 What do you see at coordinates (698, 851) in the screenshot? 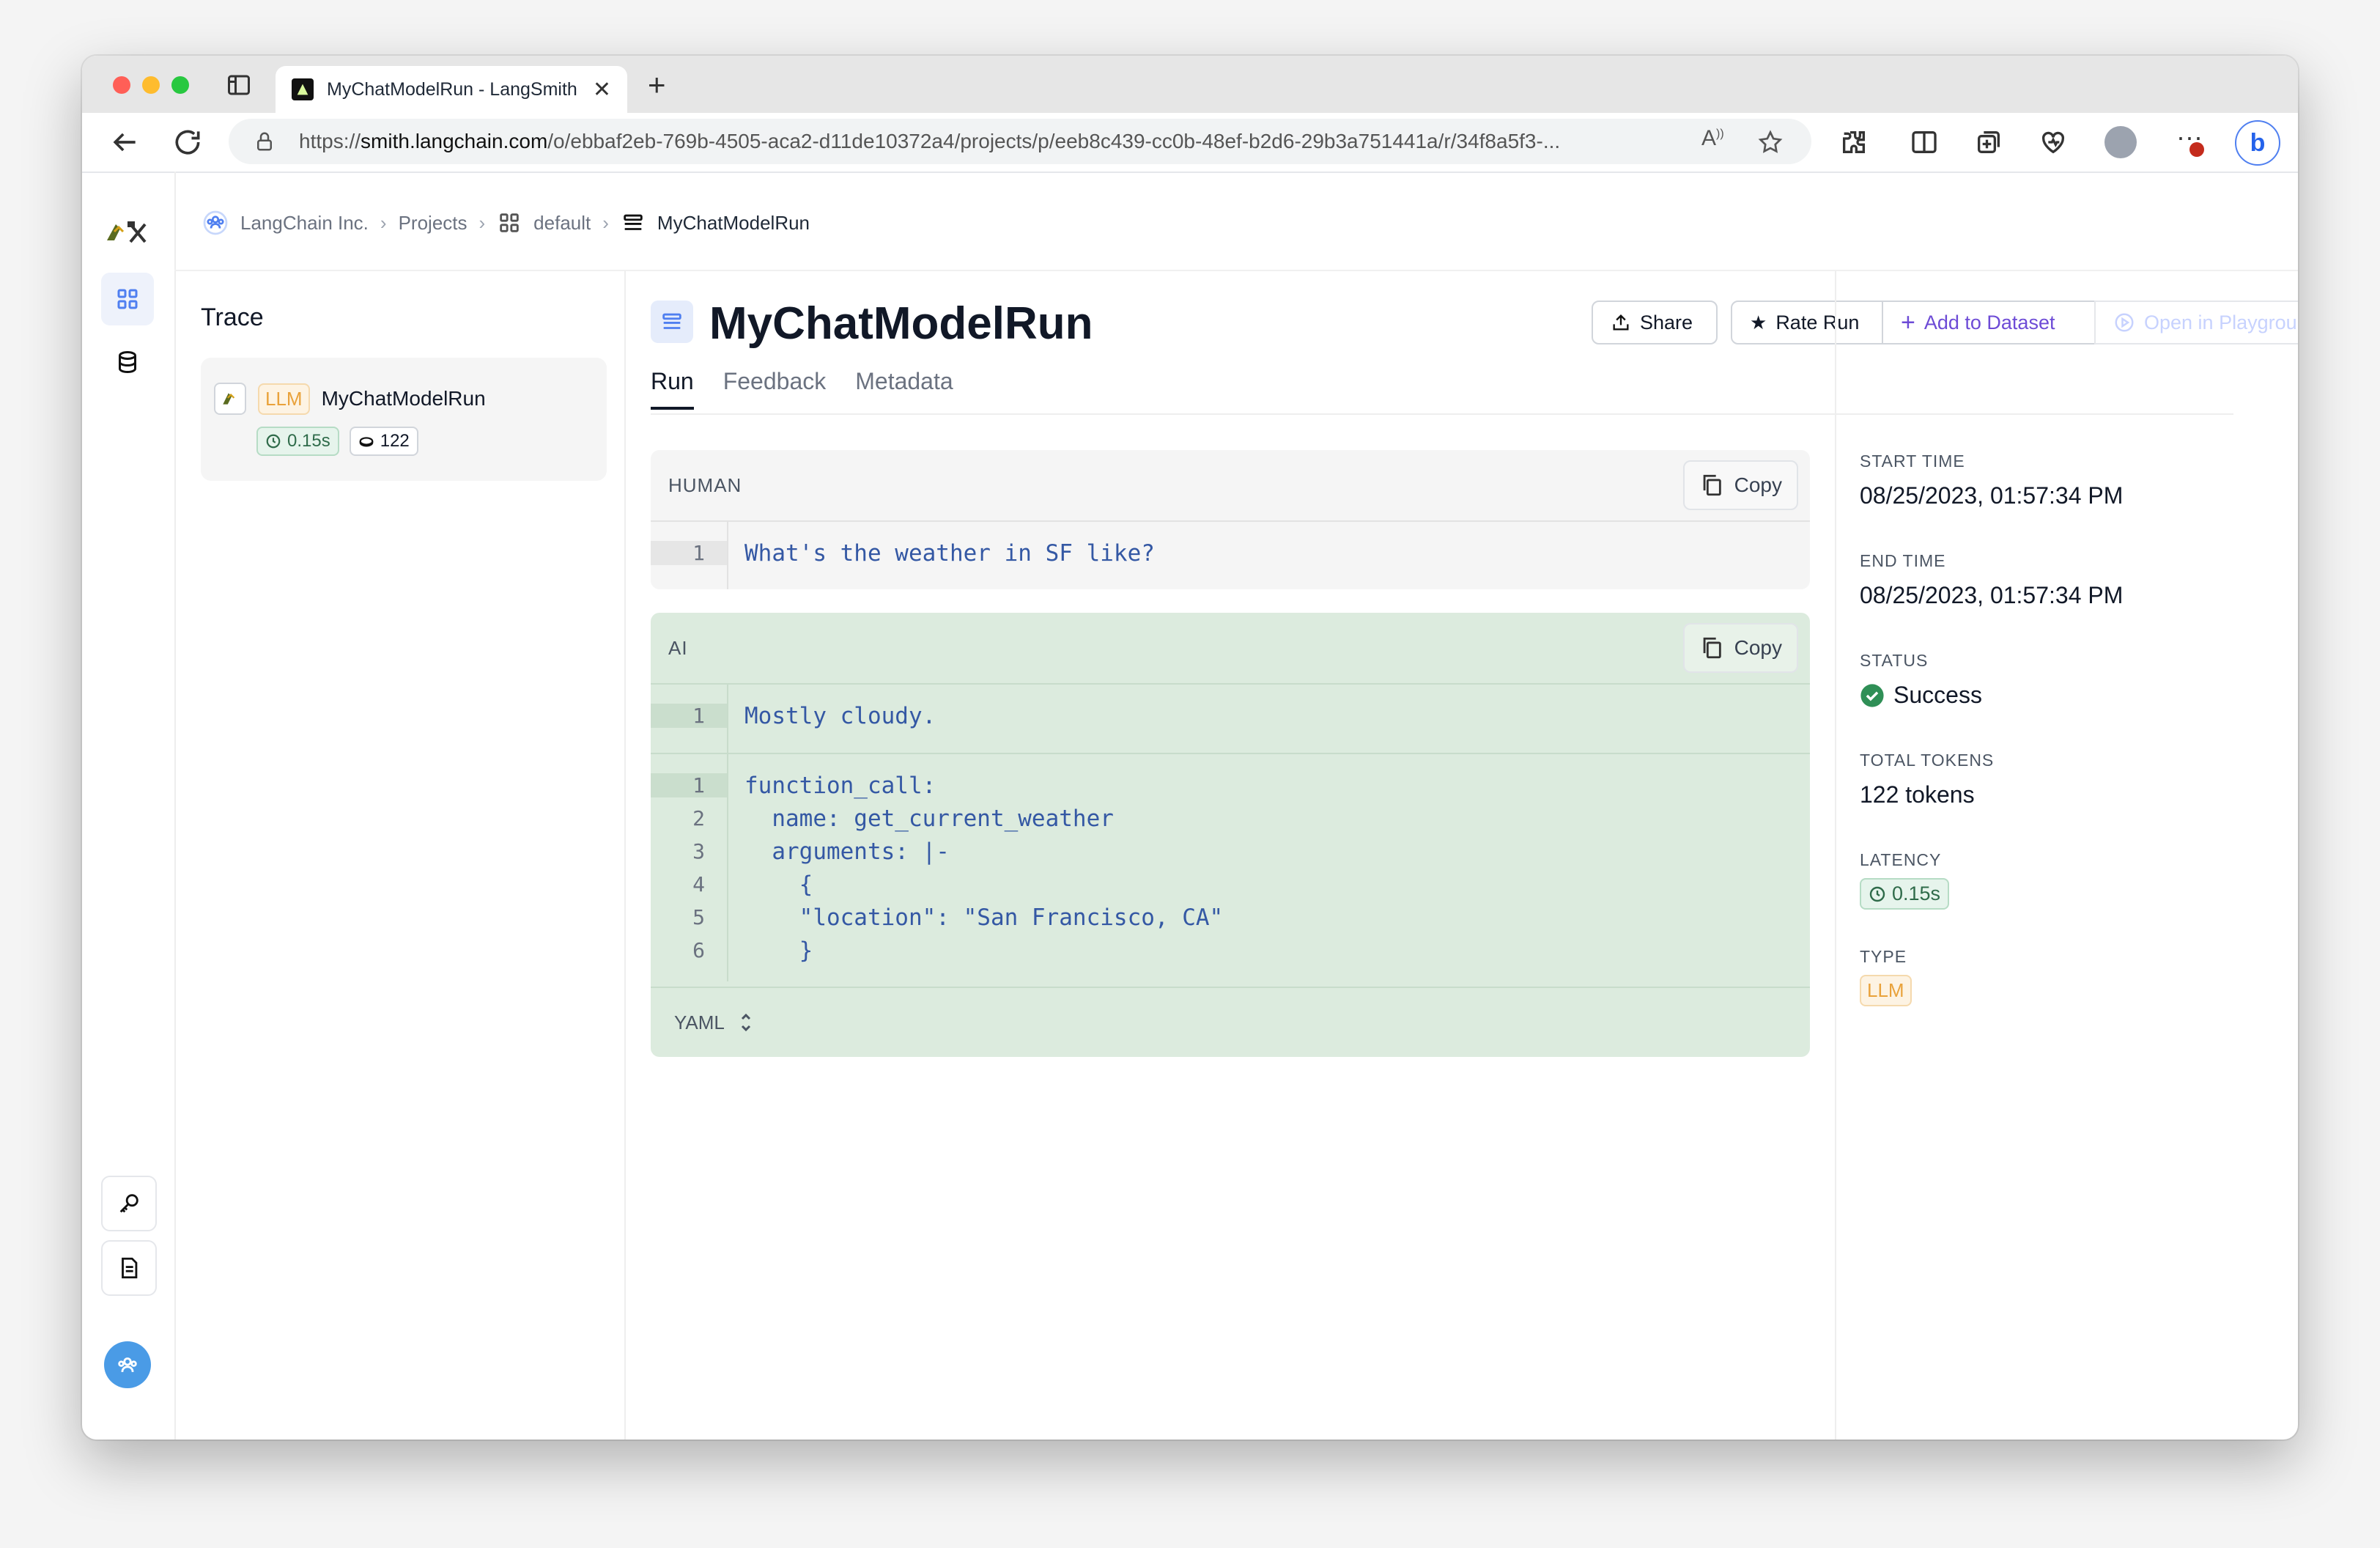
I see `line-number: 3` at bounding box center [698, 851].